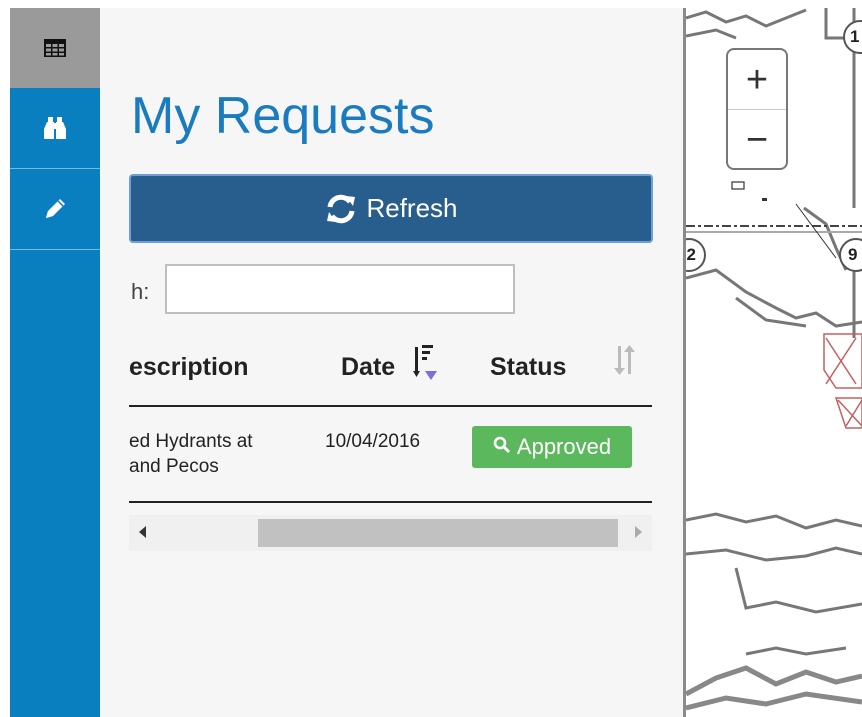 The image size is (862, 717). Describe the element at coordinates (528, 367) in the screenshot. I see `column-header-status: Status` at that location.